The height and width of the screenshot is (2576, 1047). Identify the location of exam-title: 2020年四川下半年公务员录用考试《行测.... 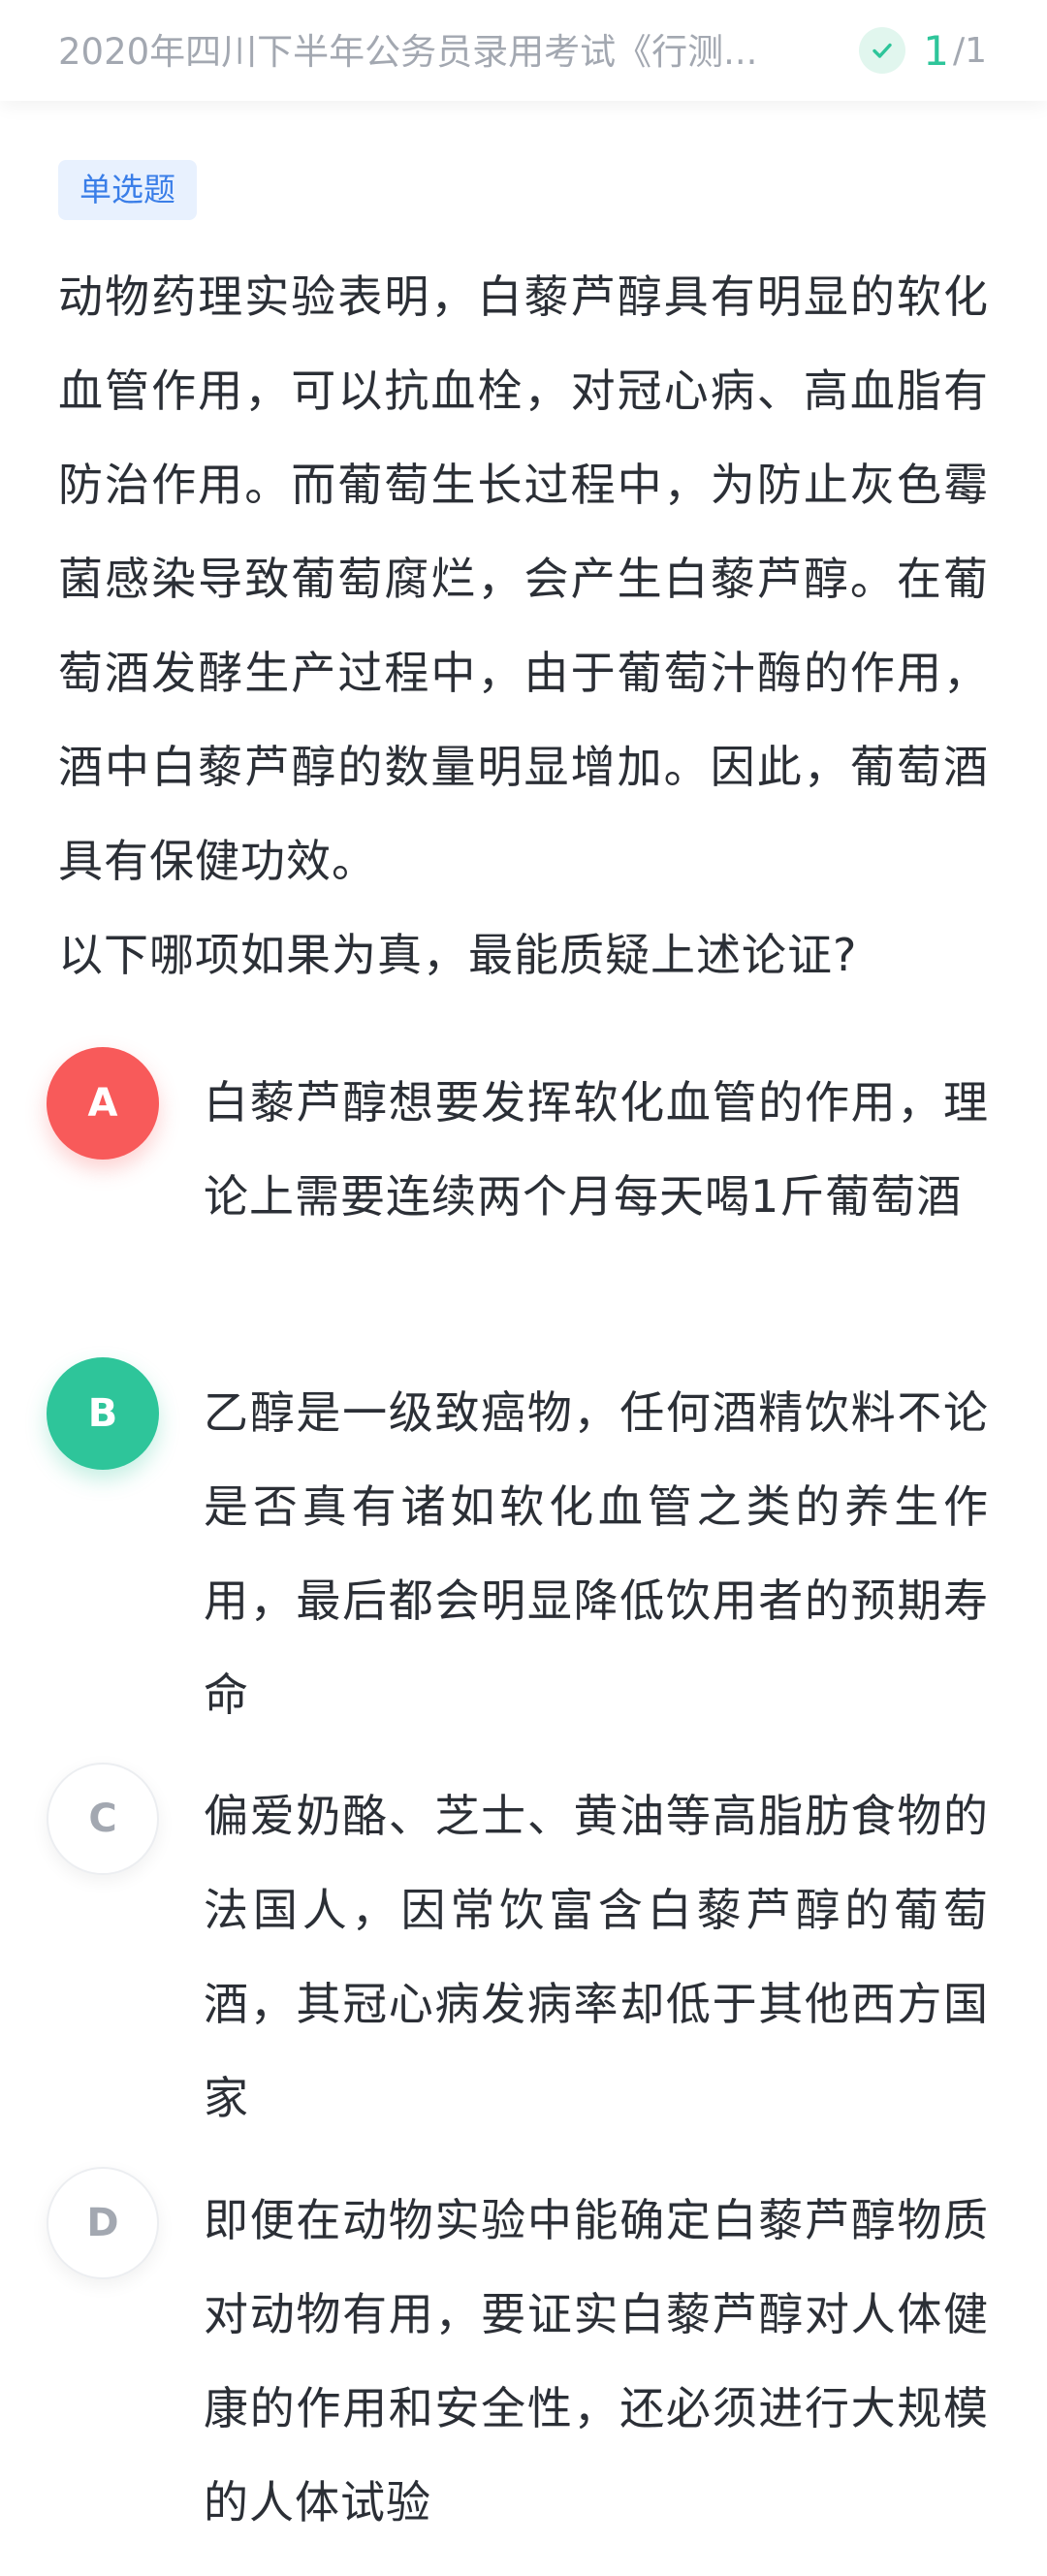
(408, 52).